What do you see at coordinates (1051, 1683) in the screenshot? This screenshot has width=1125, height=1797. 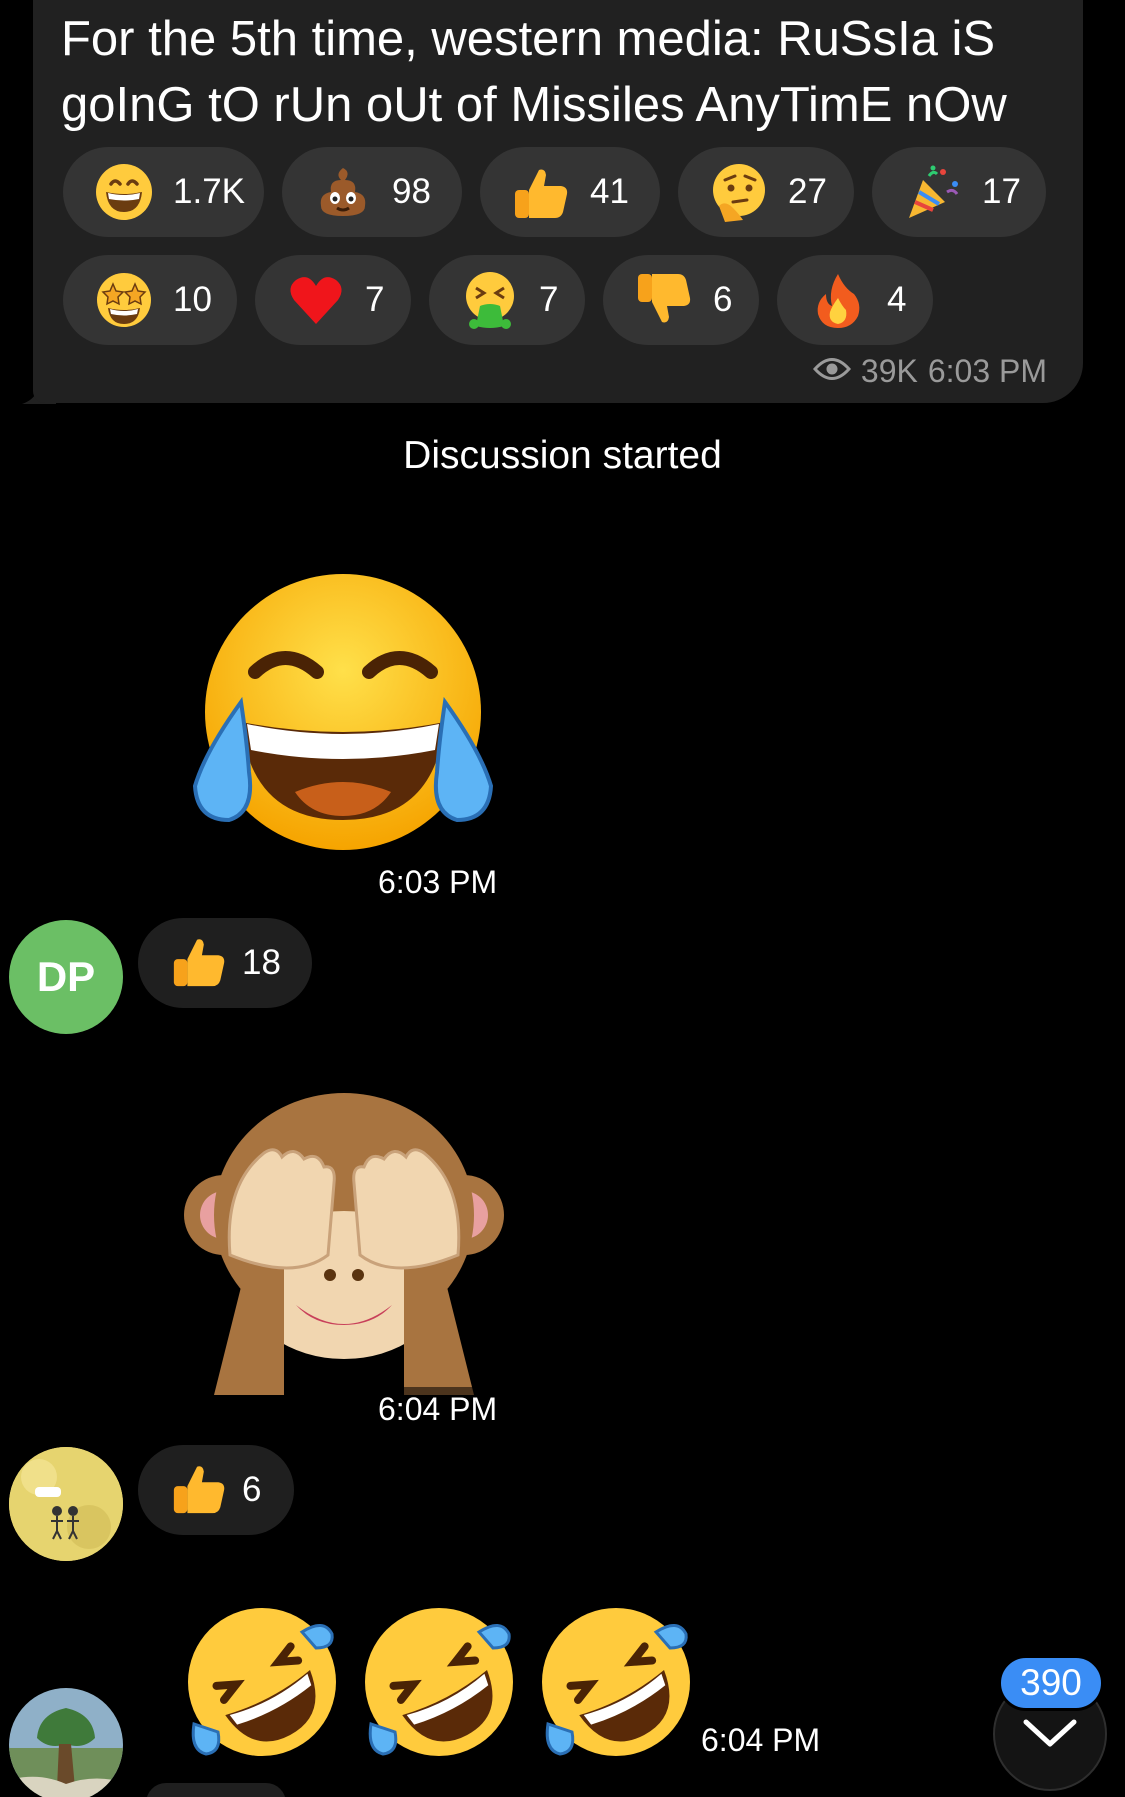 I see `unread-count-badge: 390` at bounding box center [1051, 1683].